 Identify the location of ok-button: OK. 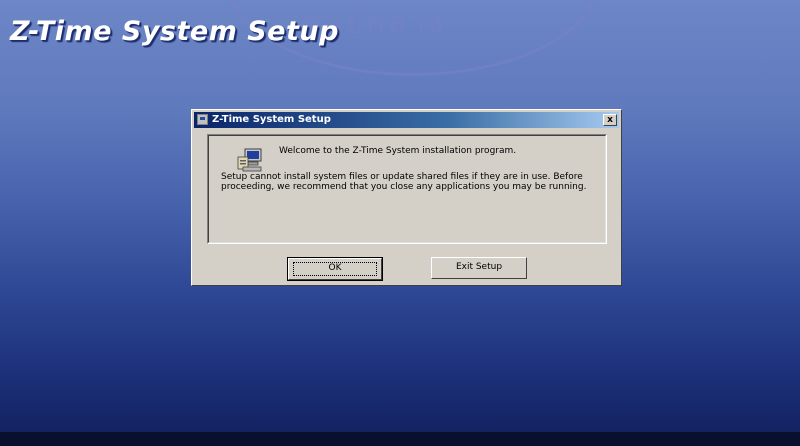
(335, 269).